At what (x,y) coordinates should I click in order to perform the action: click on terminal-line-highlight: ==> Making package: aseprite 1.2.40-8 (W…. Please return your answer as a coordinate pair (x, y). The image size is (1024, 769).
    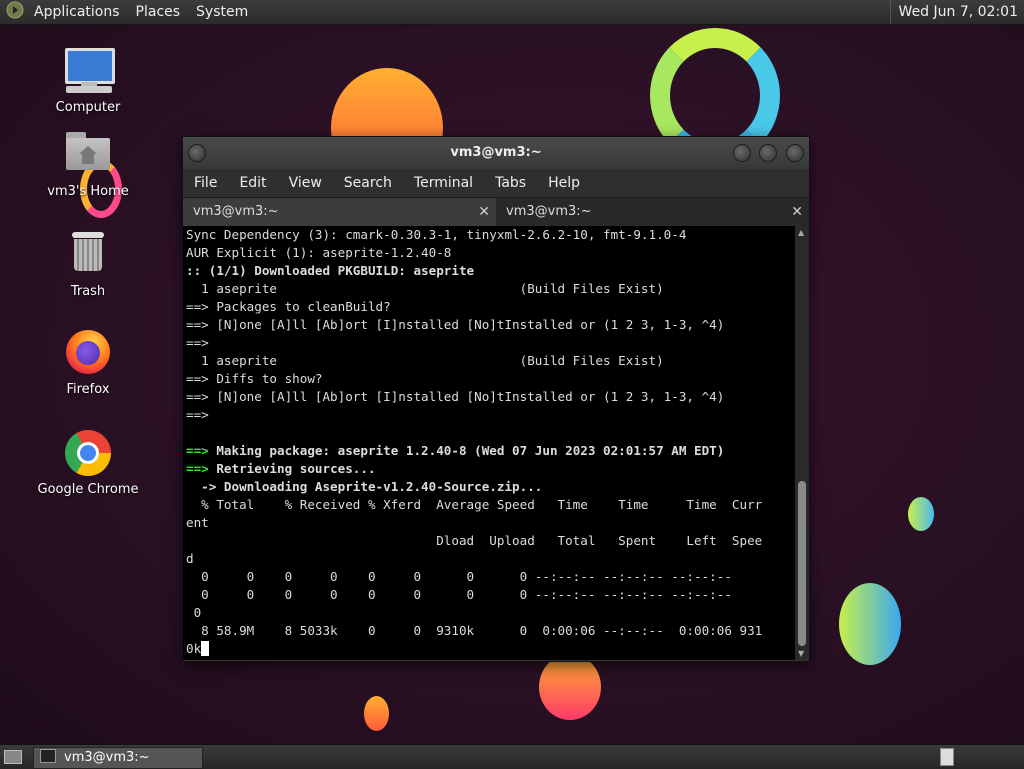
    Looking at the image, I should click on (455, 450).